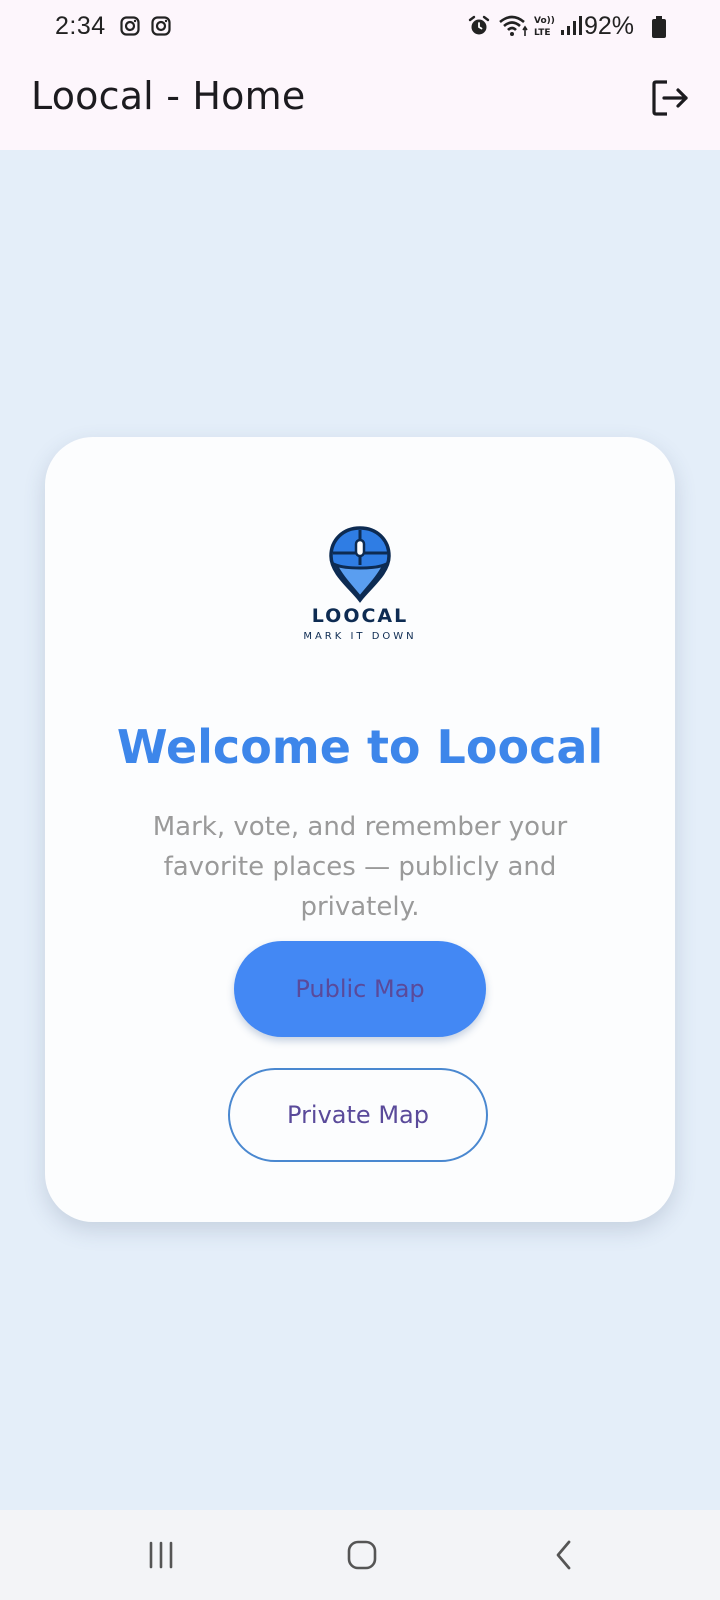  What do you see at coordinates (360, 26) in the screenshot?
I see `status-bar: 2:34 Vo)) LTE 92%` at bounding box center [360, 26].